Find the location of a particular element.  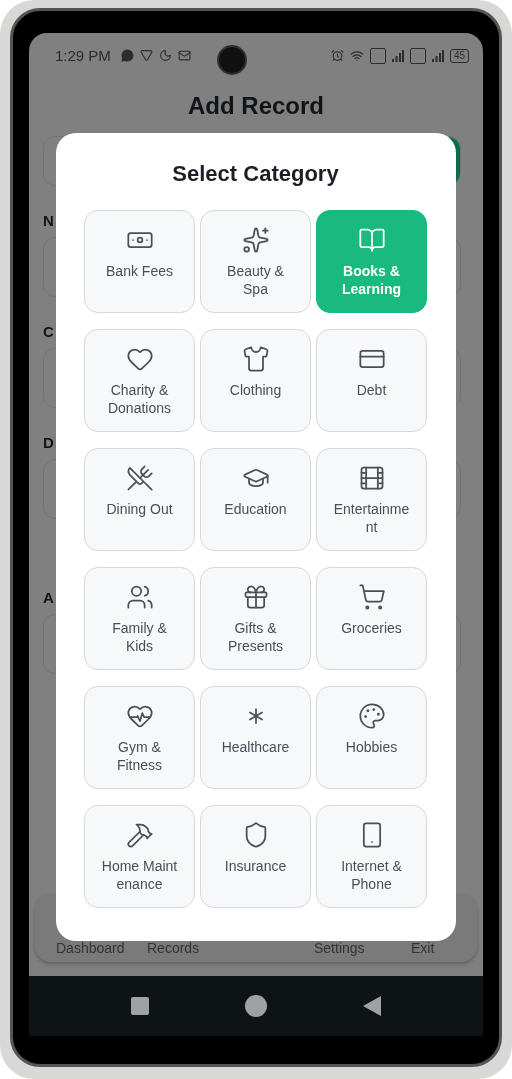

category-tile: Clothing is located at coordinates (255, 380).